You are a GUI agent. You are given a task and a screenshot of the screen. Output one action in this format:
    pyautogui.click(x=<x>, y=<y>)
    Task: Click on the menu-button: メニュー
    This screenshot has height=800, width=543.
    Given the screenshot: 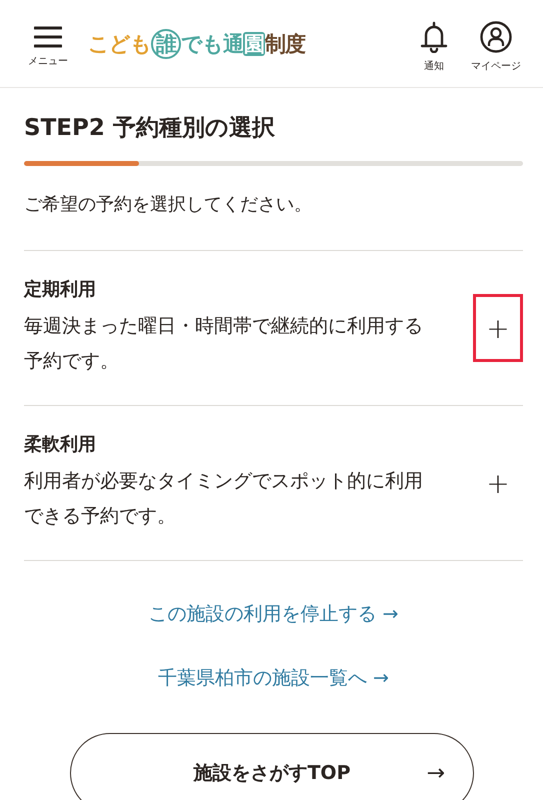 What is the action you would take?
    pyautogui.click(x=48, y=47)
    